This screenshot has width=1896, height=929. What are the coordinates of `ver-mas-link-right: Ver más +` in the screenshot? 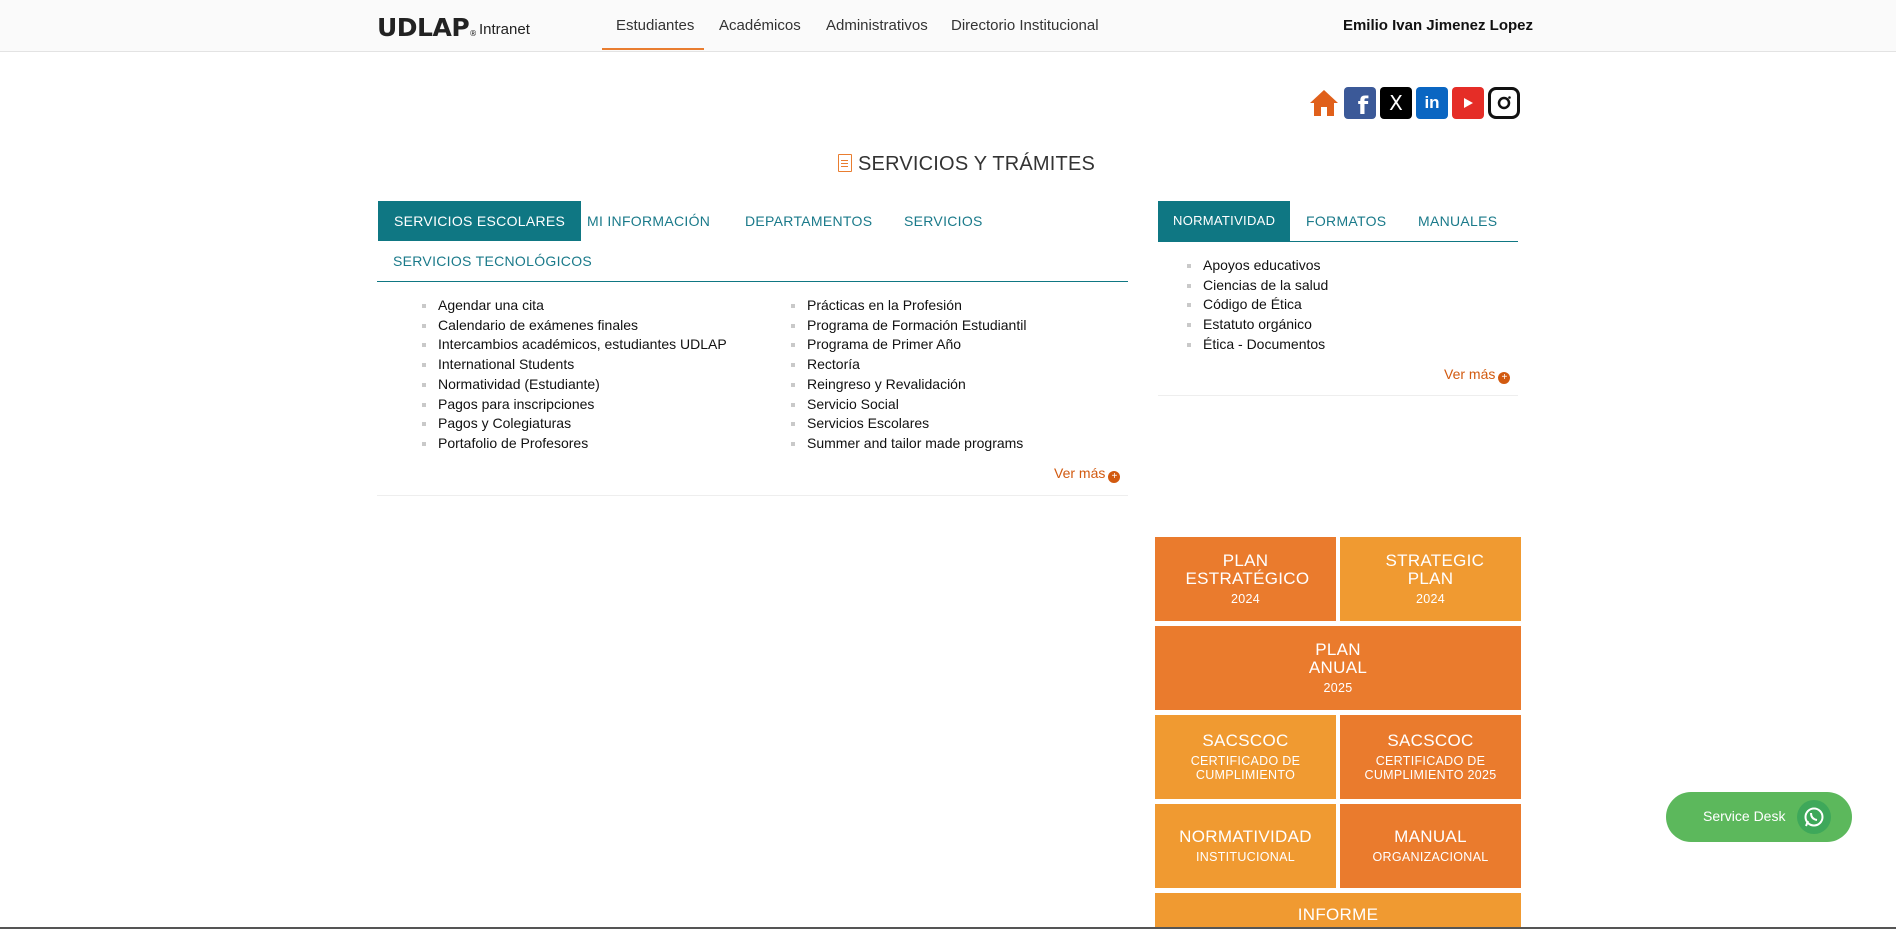 It's located at (1477, 375).